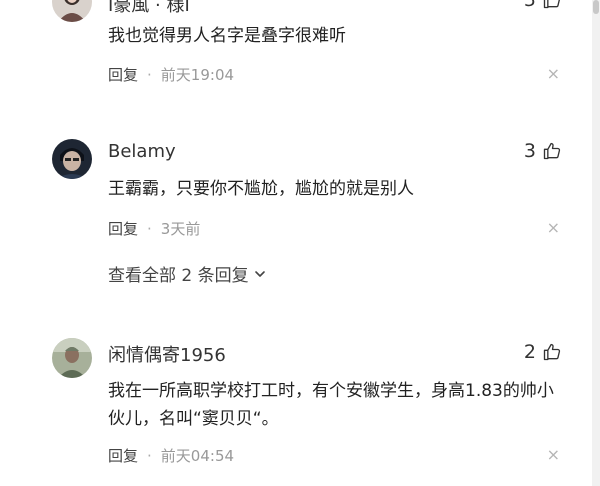 The image size is (600, 486). I want to click on comment-author: 闲情偶寄1956, so click(167, 354).